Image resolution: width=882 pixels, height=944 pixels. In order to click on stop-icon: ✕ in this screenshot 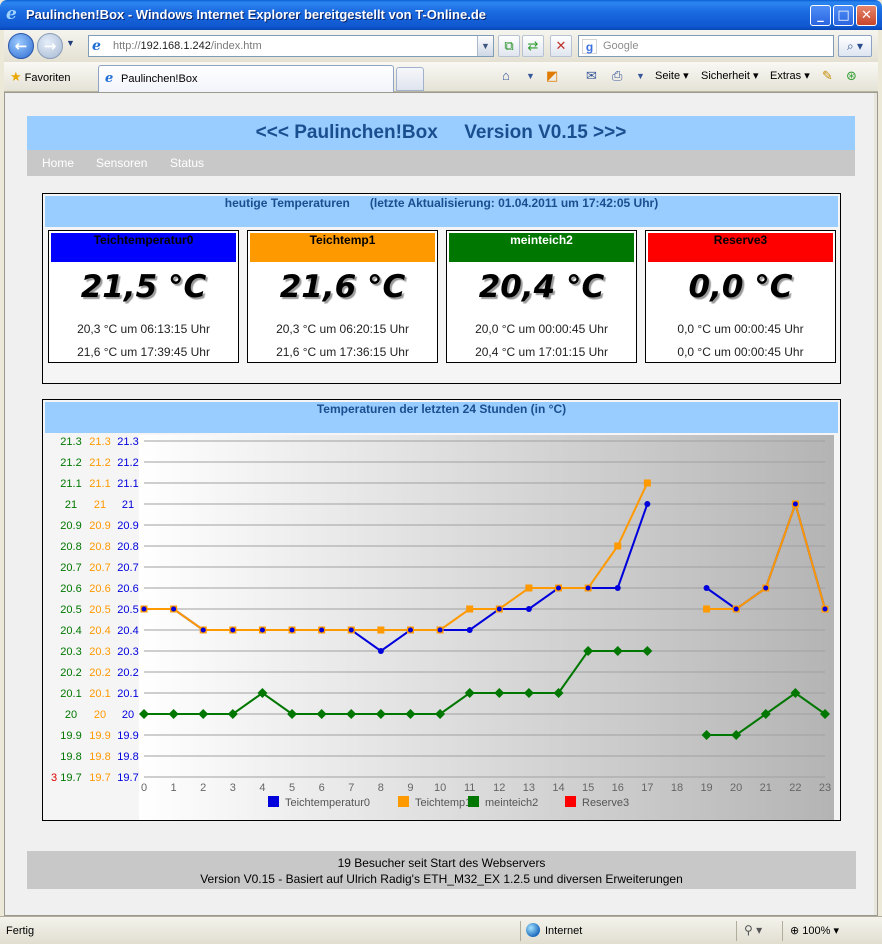, I will do `click(561, 46)`.